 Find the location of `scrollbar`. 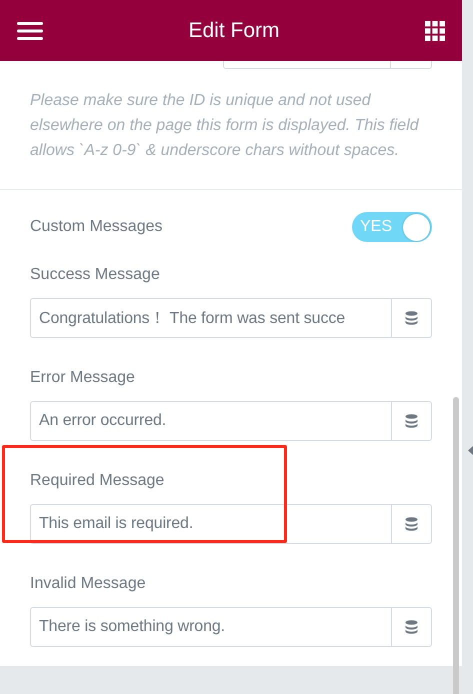

scrollbar is located at coordinates (456, 545).